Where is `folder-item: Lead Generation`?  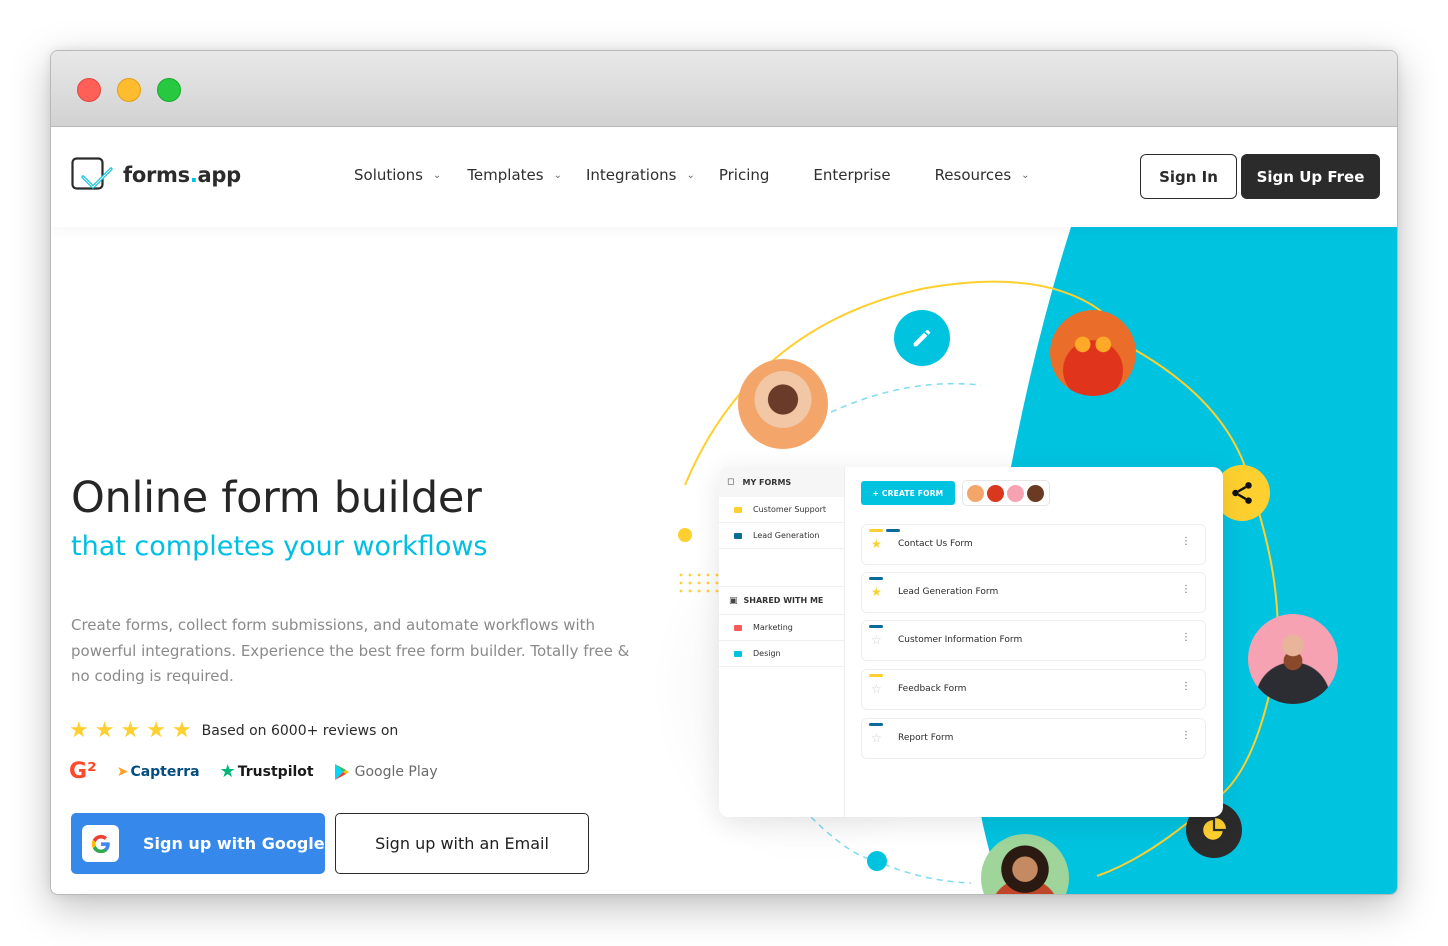
folder-item: Lead Generation is located at coordinates (781, 536).